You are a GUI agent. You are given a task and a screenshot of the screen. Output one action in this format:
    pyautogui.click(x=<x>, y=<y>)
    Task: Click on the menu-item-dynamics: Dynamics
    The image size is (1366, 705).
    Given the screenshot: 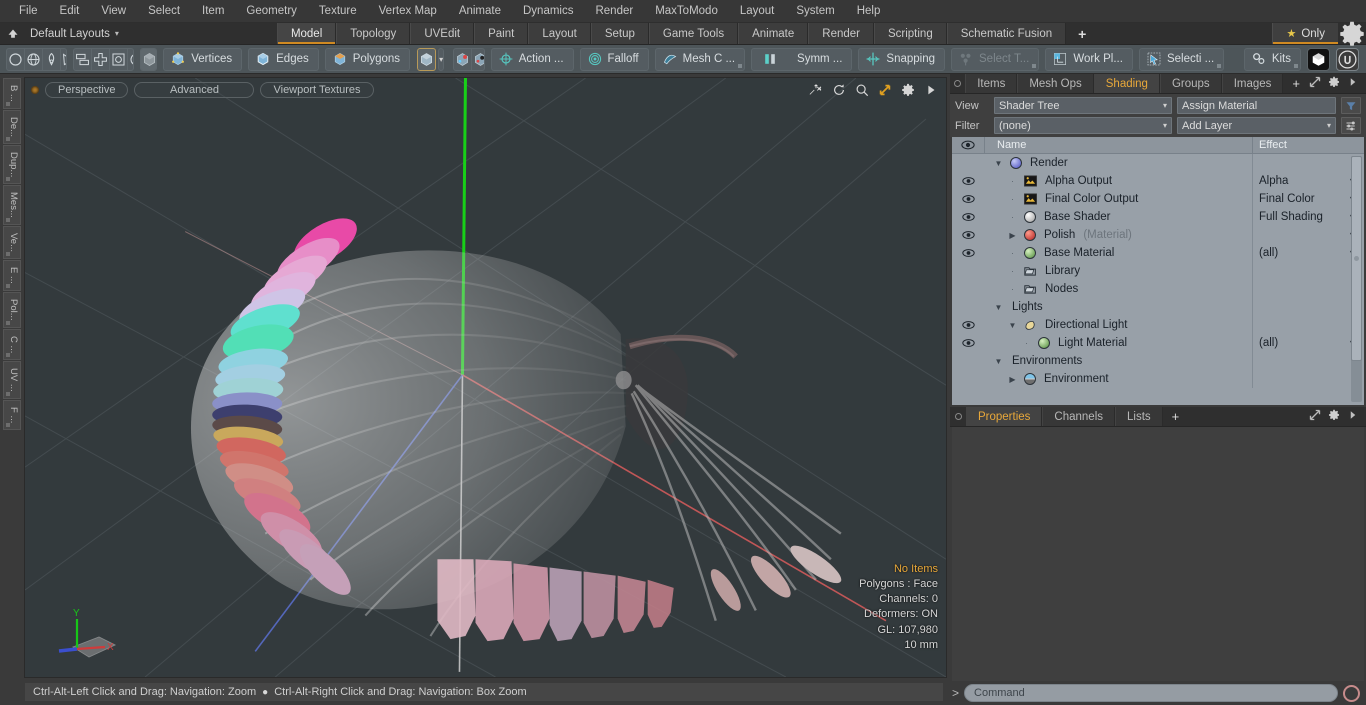 What is the action you would take?
    pyautogui.click(x=548, y=11)
    